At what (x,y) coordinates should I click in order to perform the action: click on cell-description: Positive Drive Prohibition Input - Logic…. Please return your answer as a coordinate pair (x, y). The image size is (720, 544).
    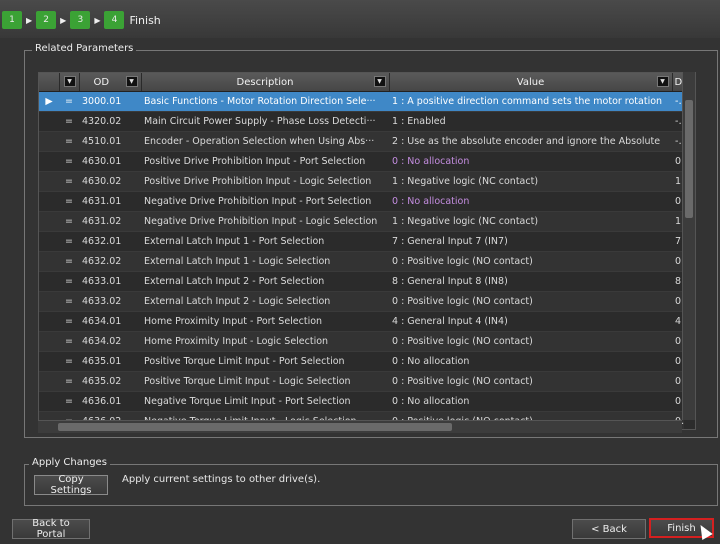
    Looking at the image, I should click on (265, 181).